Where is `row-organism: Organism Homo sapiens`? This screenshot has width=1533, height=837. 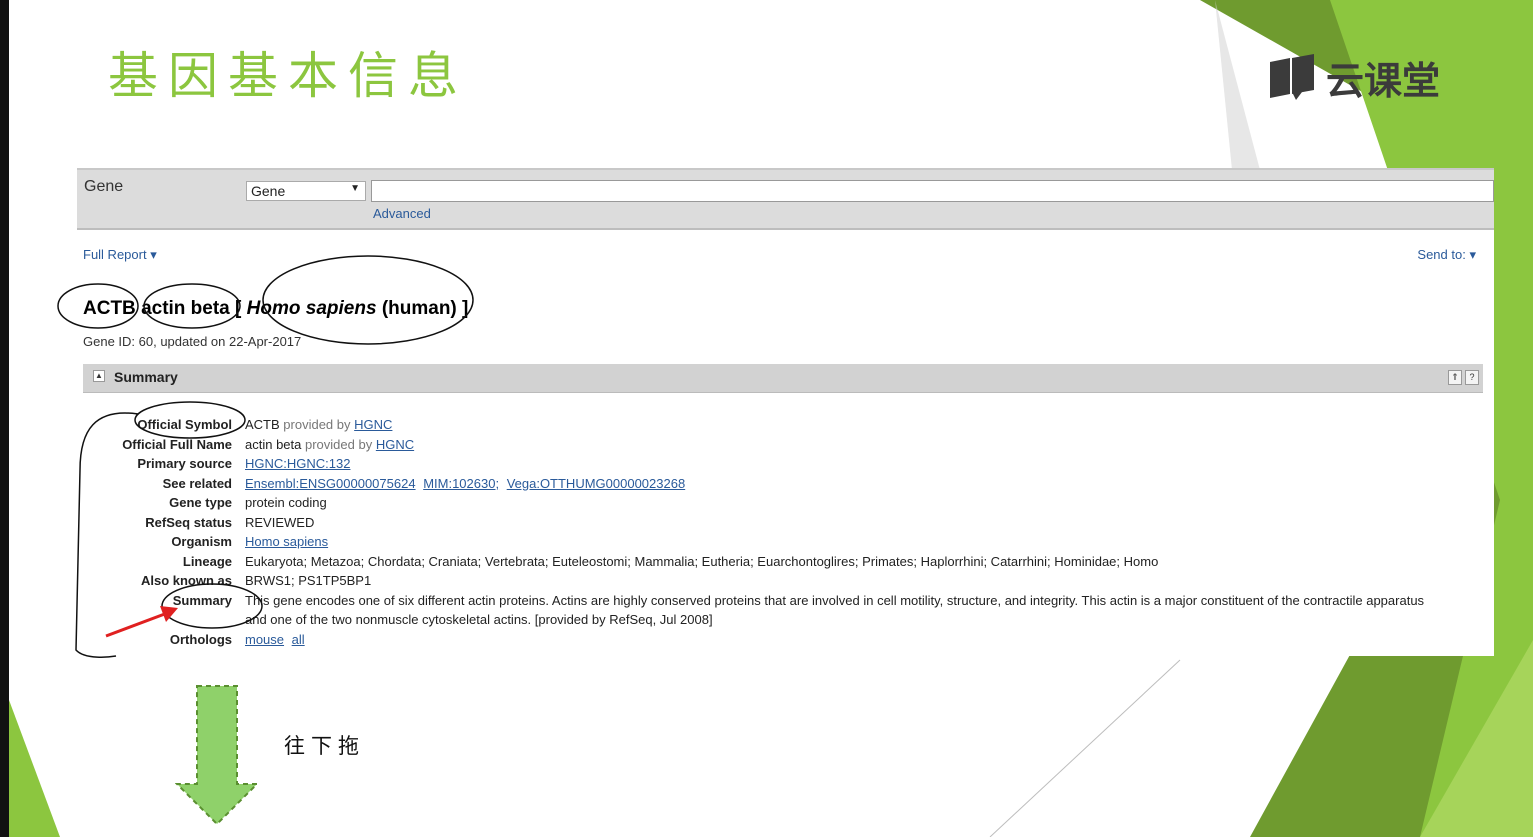
row-organism: Organism Homo sapiens is located at coordinates (777, 542).